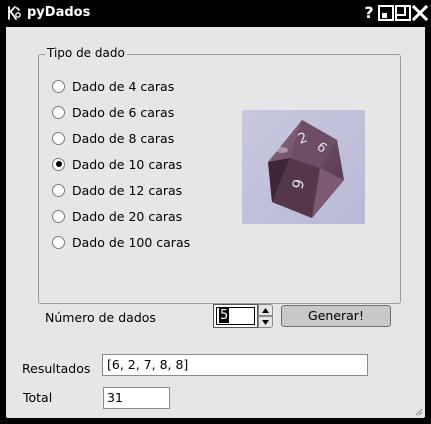  What do you see at coordinates (127, 164) in the screenshot?
I see `radio-label: Dado de 10 caras` at bounding box center [127, 164].